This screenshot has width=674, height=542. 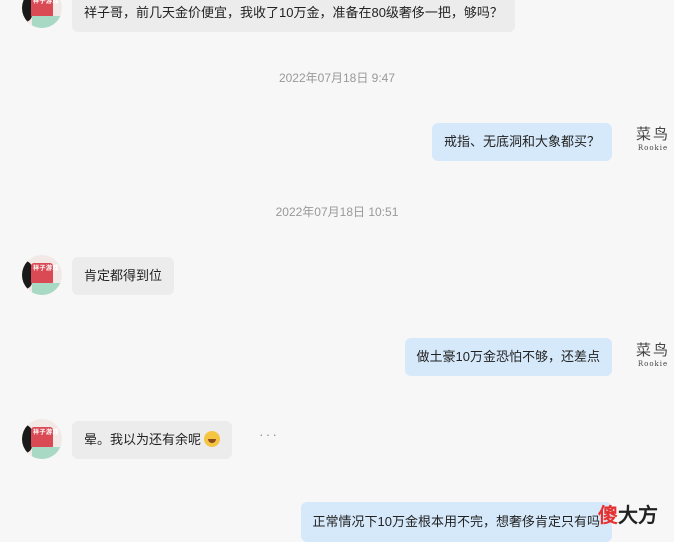 I want to click on message-text: 肯定都得到位, so click(x=123, y=276).